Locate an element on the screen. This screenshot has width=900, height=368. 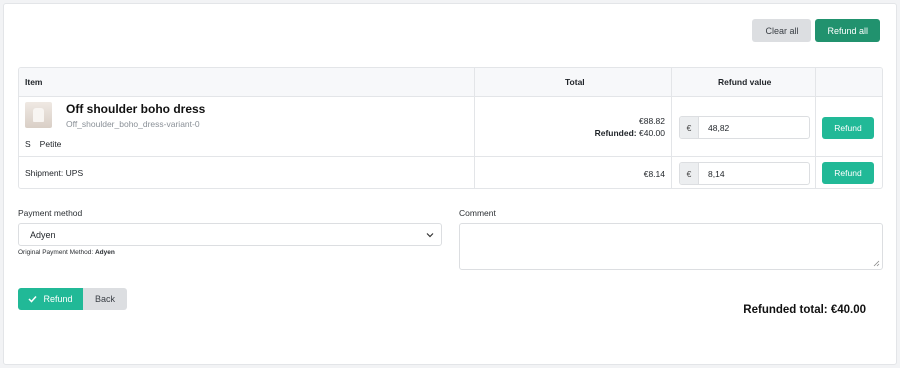
product-thumbnail is located at coordinates (38, 115).